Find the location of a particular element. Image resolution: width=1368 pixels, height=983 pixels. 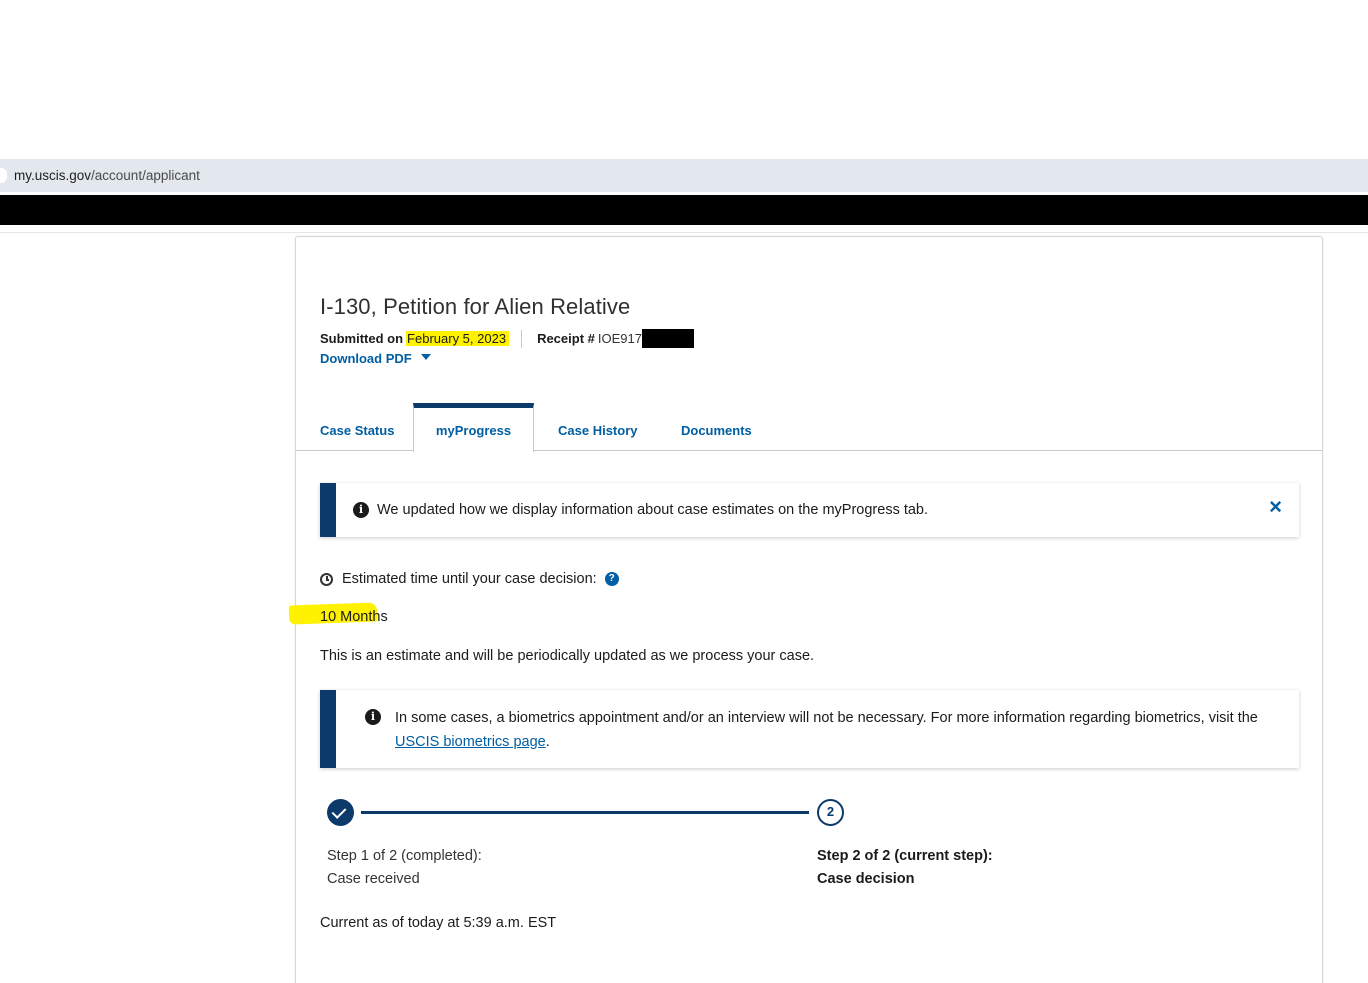

divider is located at coordinates (684, 232).